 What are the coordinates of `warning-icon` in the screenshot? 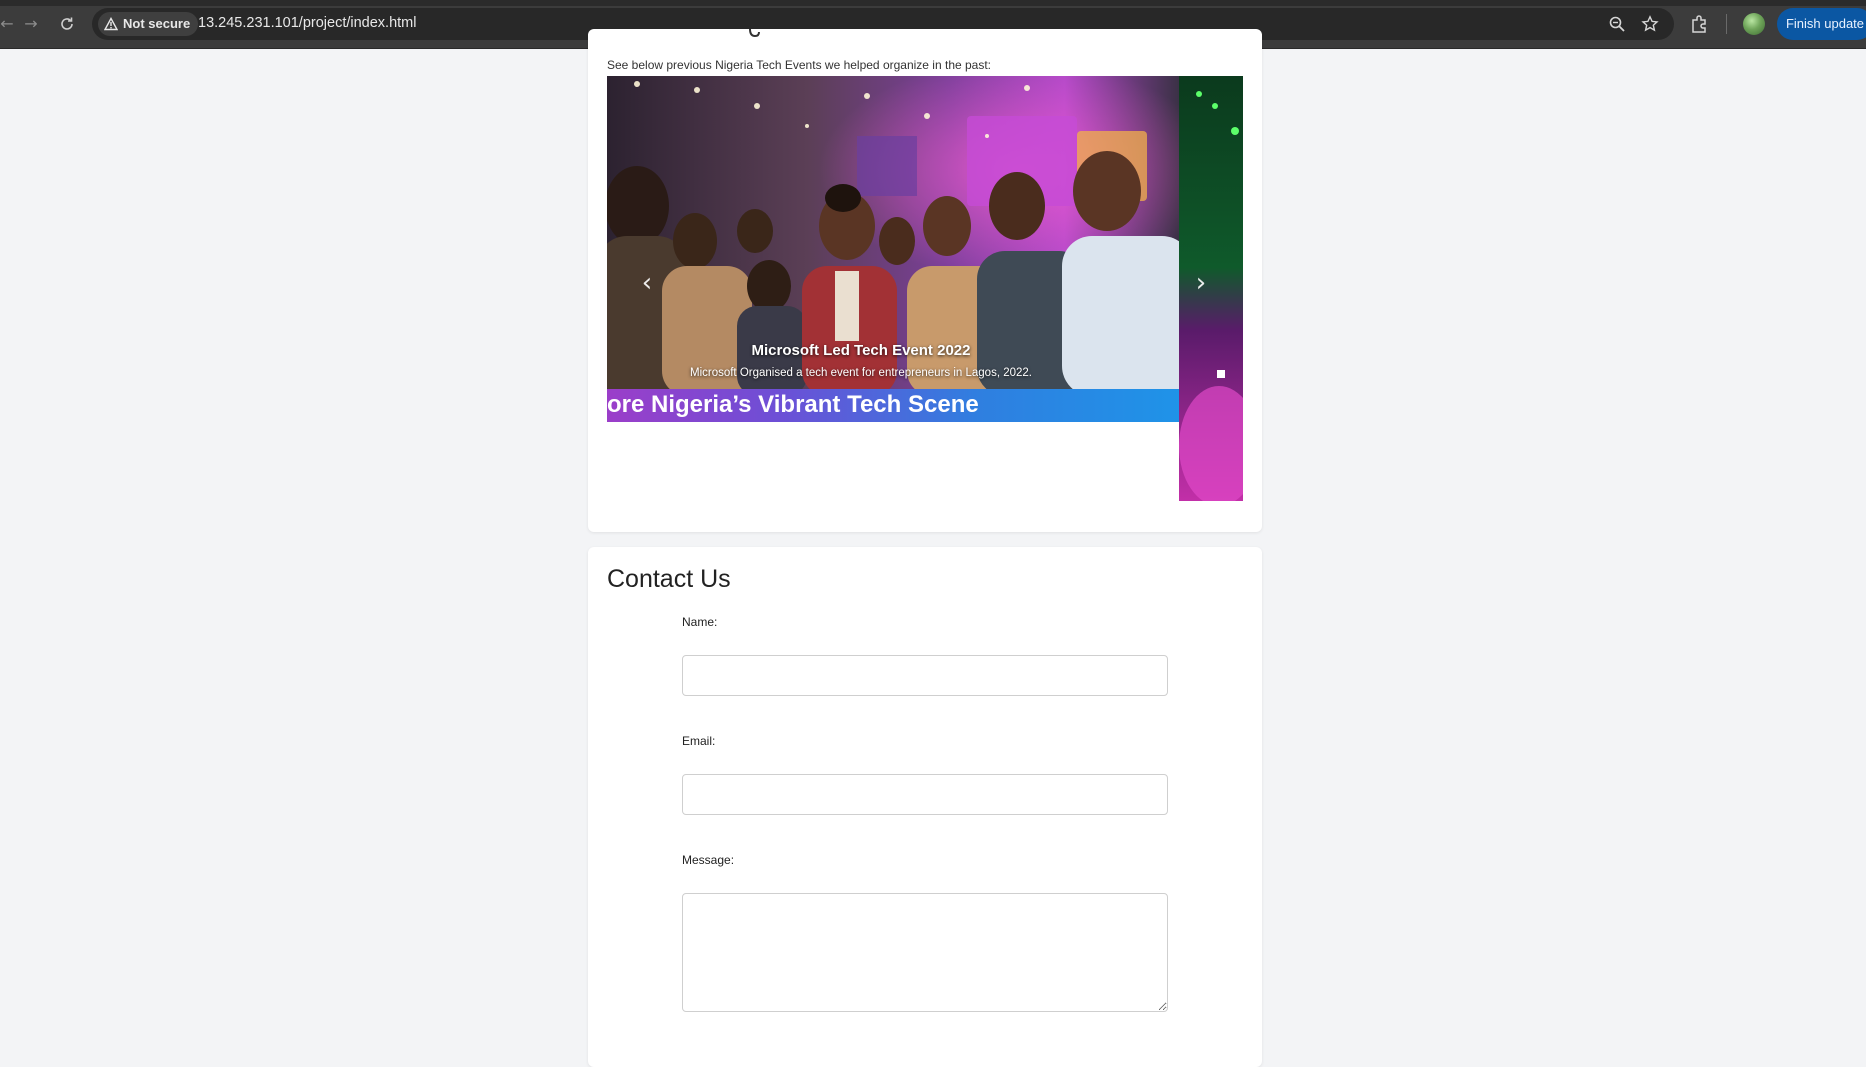 It's located at (111, 24).